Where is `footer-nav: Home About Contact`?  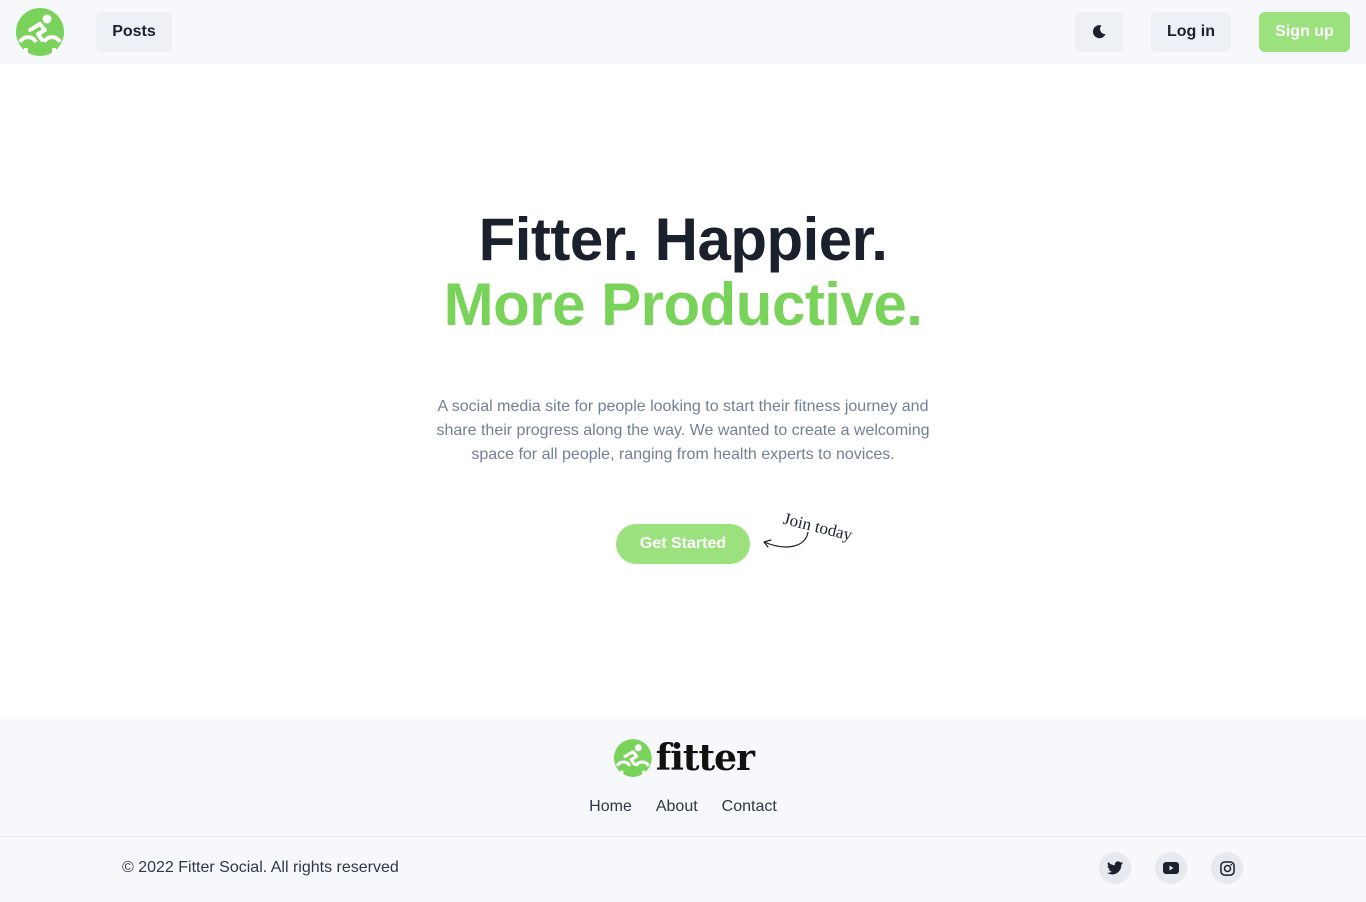 footer-nav: Home About Contact is located at coordinates (683, 807).